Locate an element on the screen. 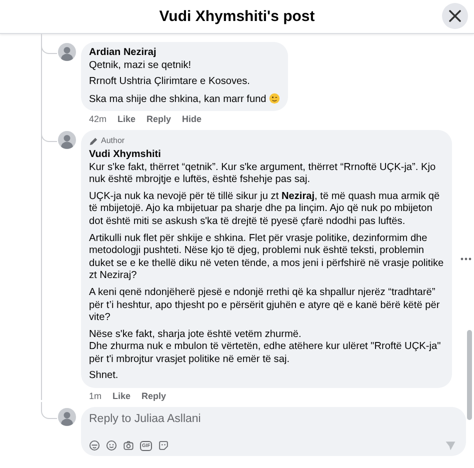  author-label: Author is located at coordinates (113, 141).